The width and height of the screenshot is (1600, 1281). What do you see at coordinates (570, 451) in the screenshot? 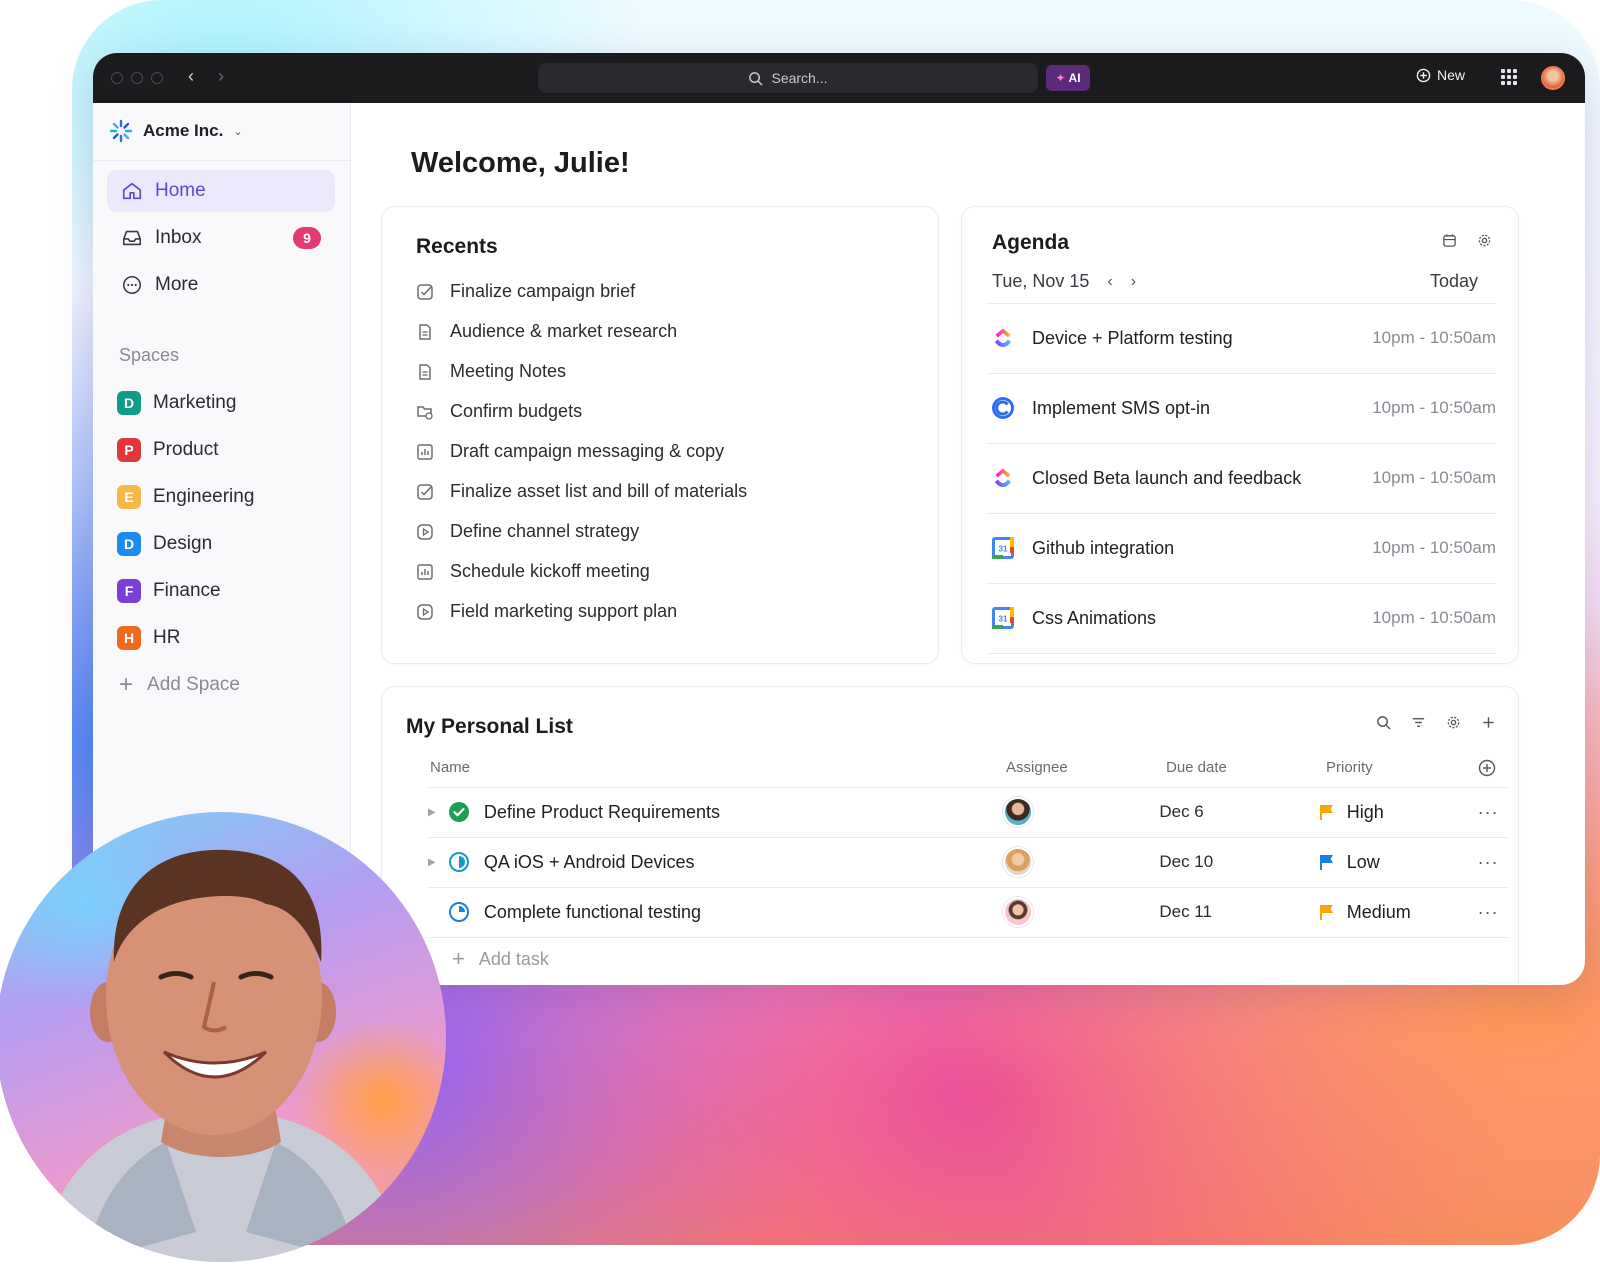
I see `recent-item: Draft campaign messaging & copy` at bounding box center [570, 451].